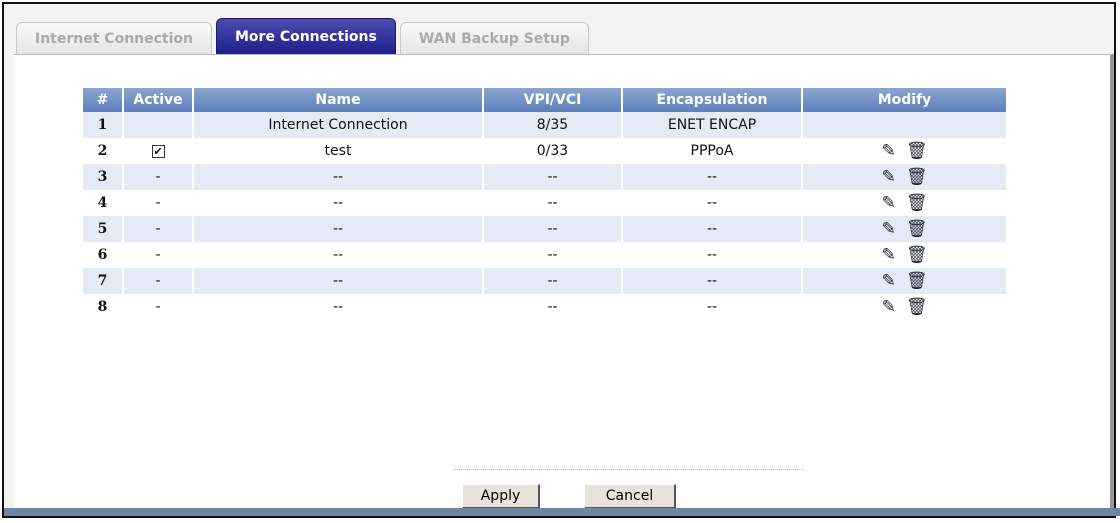 This screenshot has width=1120, height=523. What do you see at coordinates (338, 125) in the screenshot?
I see `name-cell: Internet Connection` at bounding box center [338, 125].